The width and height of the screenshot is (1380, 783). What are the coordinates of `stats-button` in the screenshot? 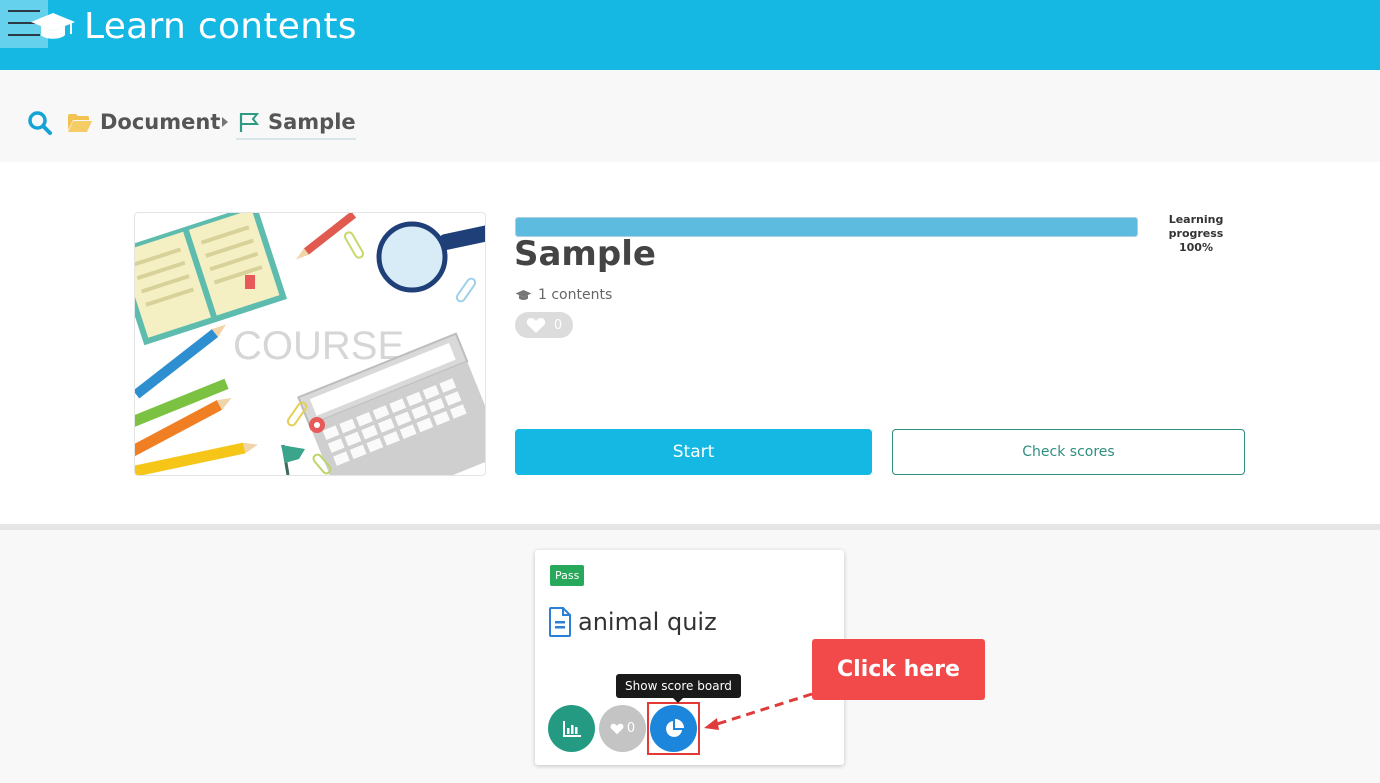 It's located at (571, 728).